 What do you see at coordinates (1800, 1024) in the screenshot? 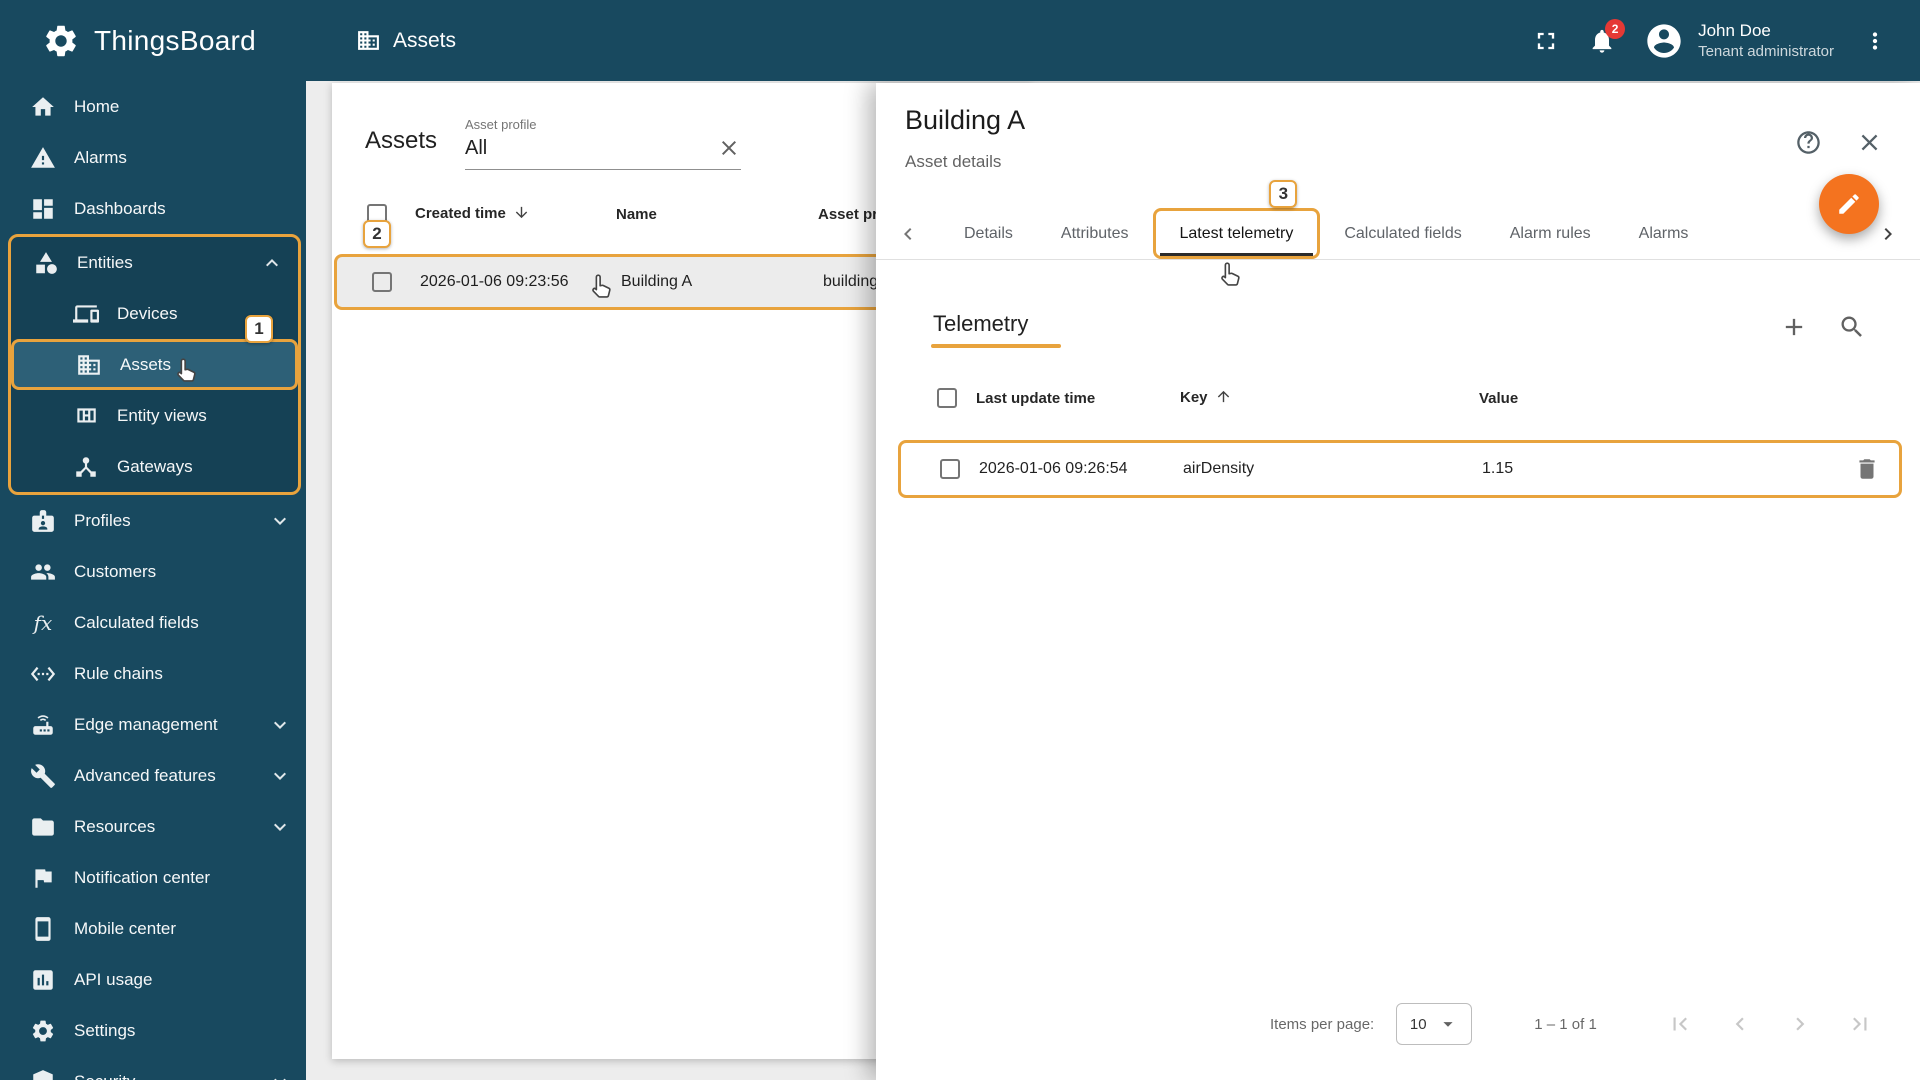
I see `next-page-button` at bounding box center [1800, 1024].